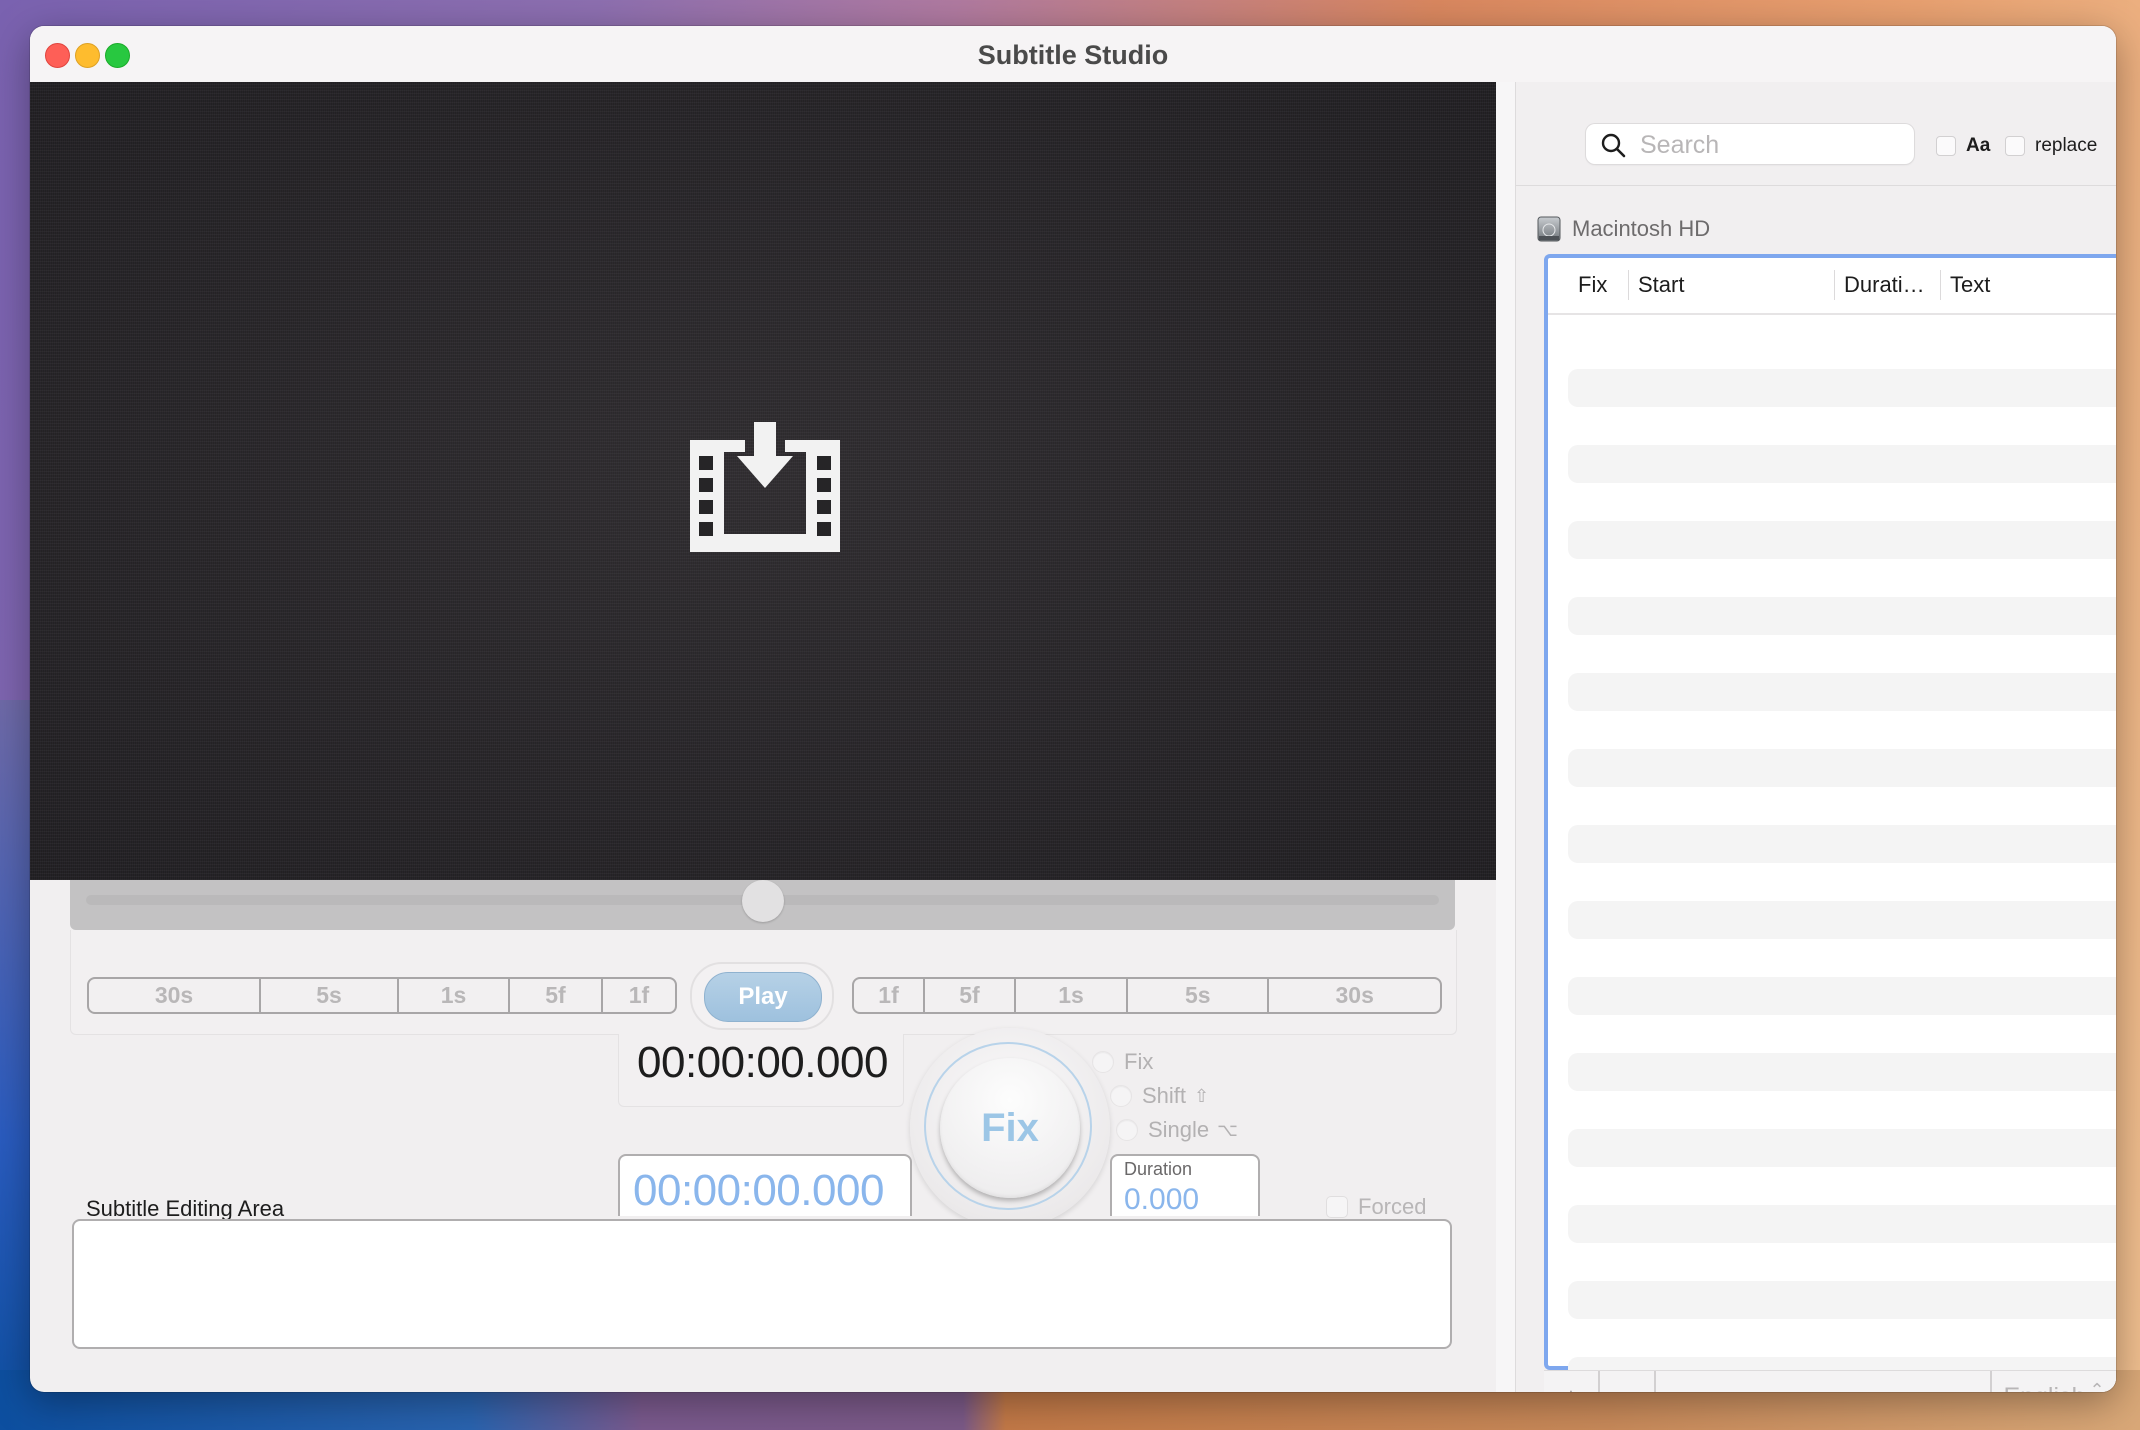  I want to click on forced-checkbox: Forced, so click(1376, 1207).